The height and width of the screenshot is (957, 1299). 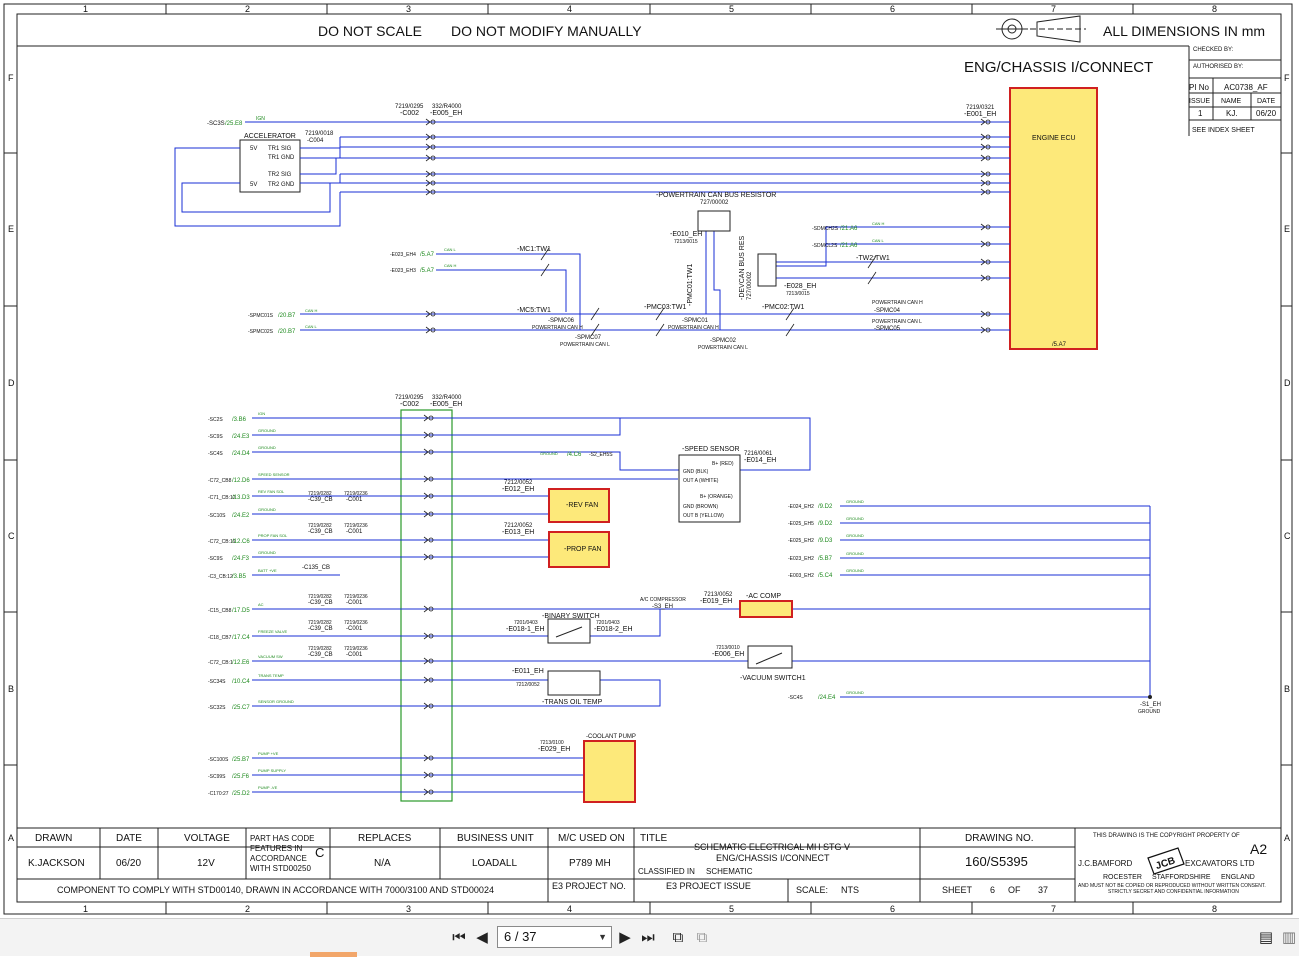 I want to click on ground-ref: -E023_EH2, so click(x=801, y=559).